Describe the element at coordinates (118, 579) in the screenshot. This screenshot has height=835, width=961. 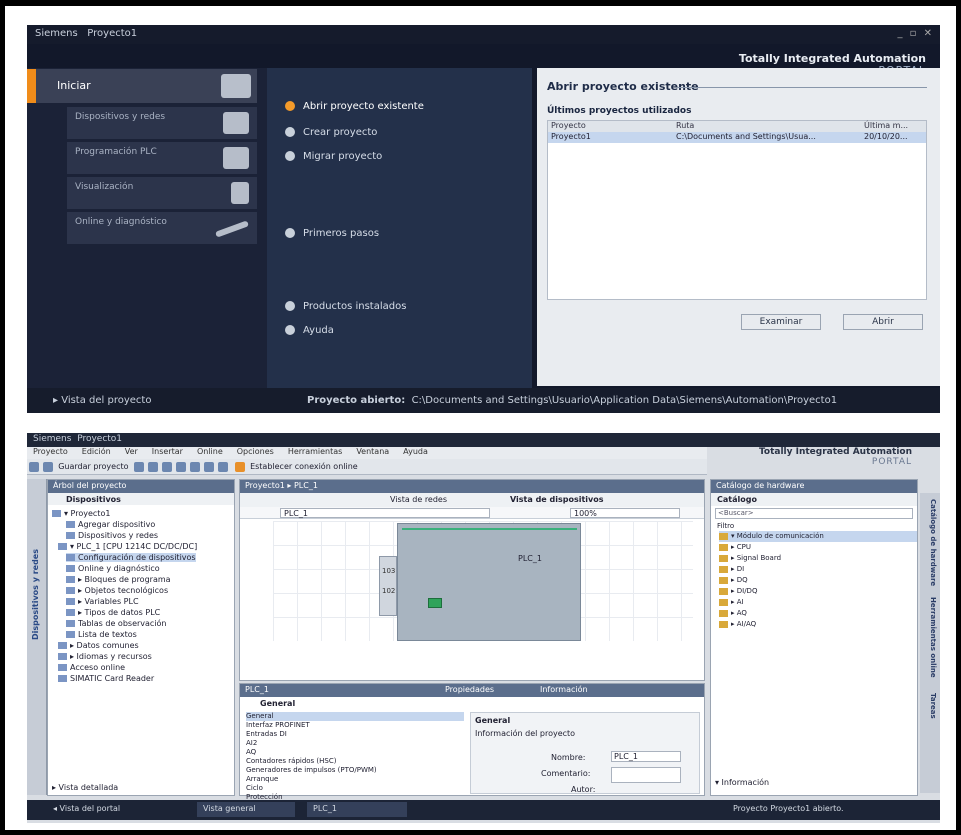
I see `tree-item: ▸ Bloques de programa` at that location.